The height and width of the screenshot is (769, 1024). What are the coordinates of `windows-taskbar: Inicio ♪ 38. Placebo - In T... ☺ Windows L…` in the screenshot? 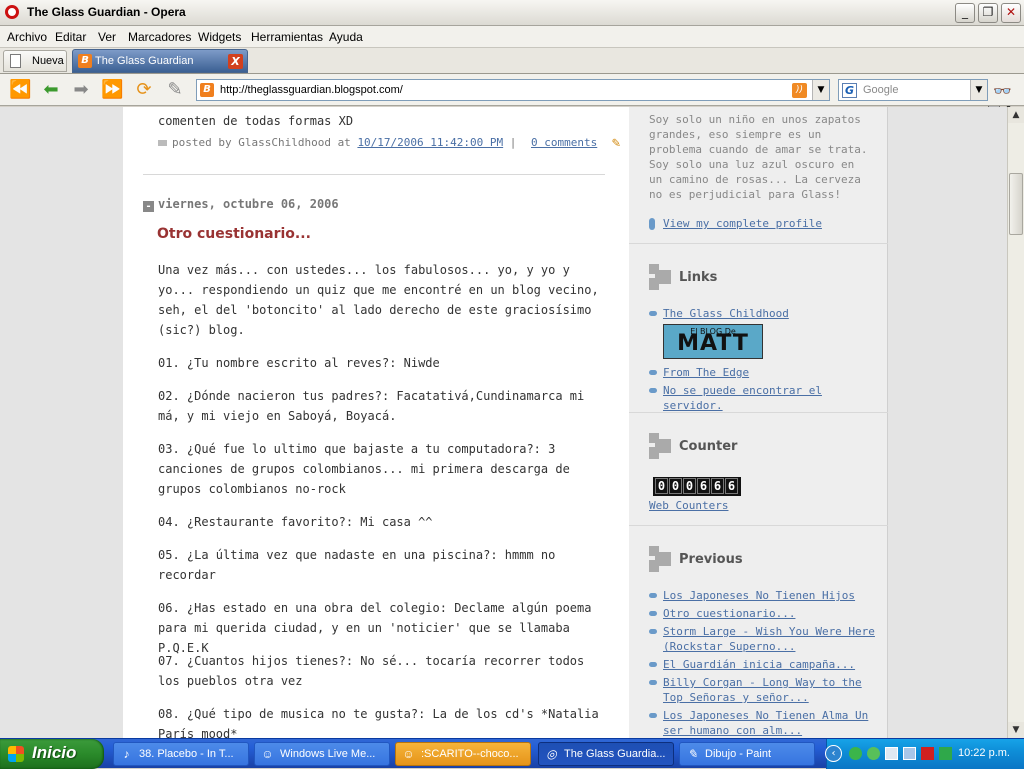 It's located at (512, 753).